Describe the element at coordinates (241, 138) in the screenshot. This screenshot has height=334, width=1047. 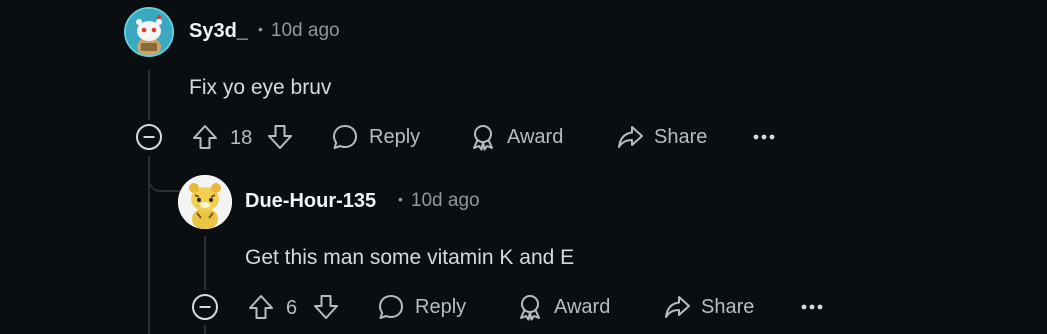
I see `vote-count: 18` at that location.